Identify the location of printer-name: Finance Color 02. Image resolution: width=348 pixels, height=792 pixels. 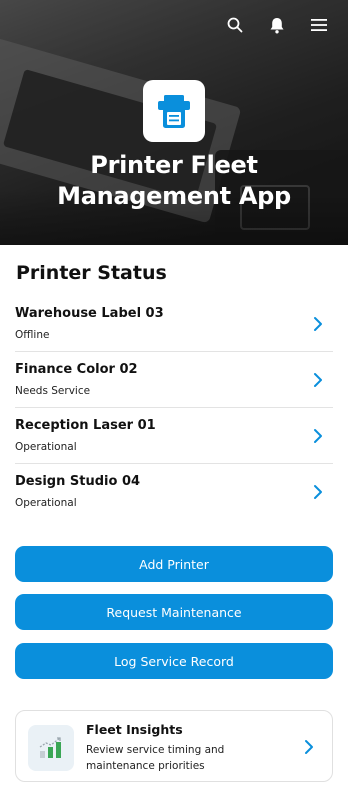
(76, 369).